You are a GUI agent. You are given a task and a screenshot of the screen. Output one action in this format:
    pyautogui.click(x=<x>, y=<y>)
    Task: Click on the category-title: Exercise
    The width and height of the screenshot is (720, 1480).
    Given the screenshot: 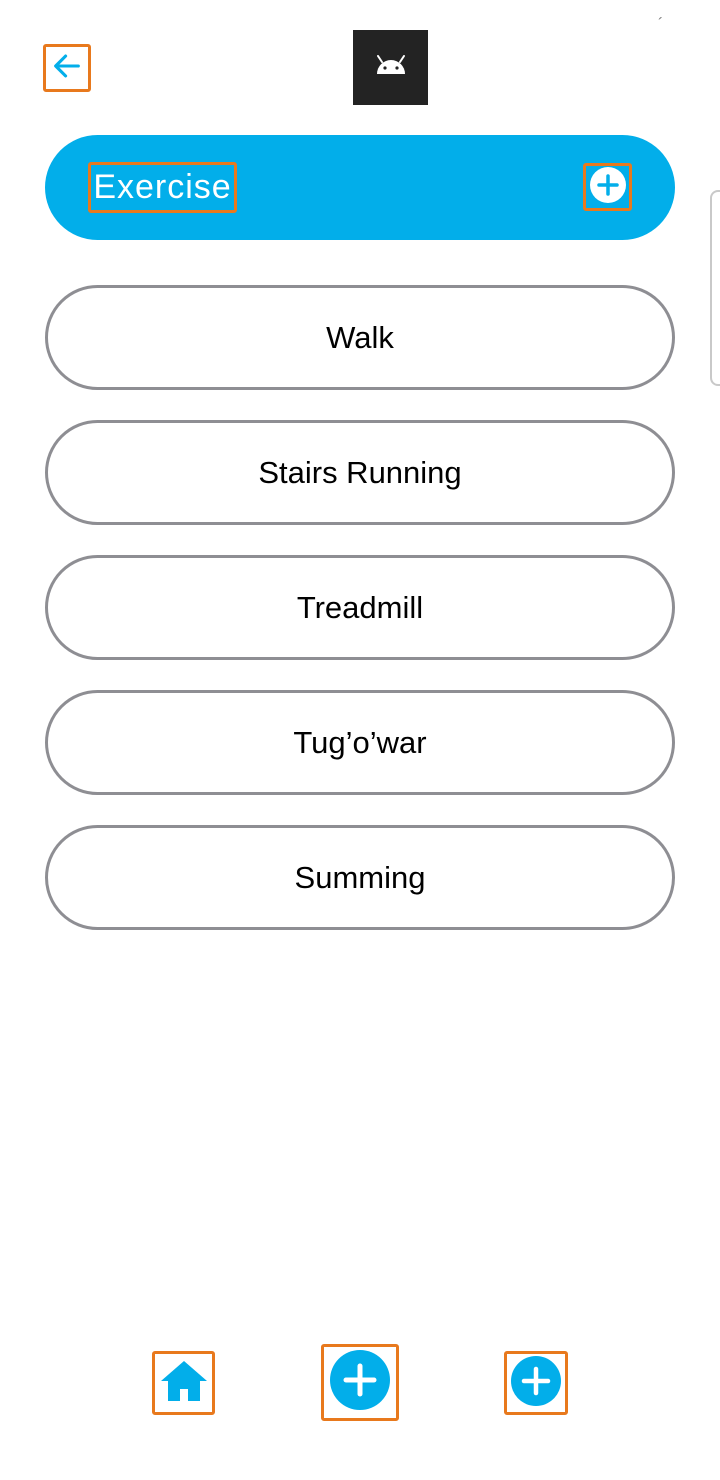 What is the action you would take?
    pyautogui.click(x=162, y=187)
    